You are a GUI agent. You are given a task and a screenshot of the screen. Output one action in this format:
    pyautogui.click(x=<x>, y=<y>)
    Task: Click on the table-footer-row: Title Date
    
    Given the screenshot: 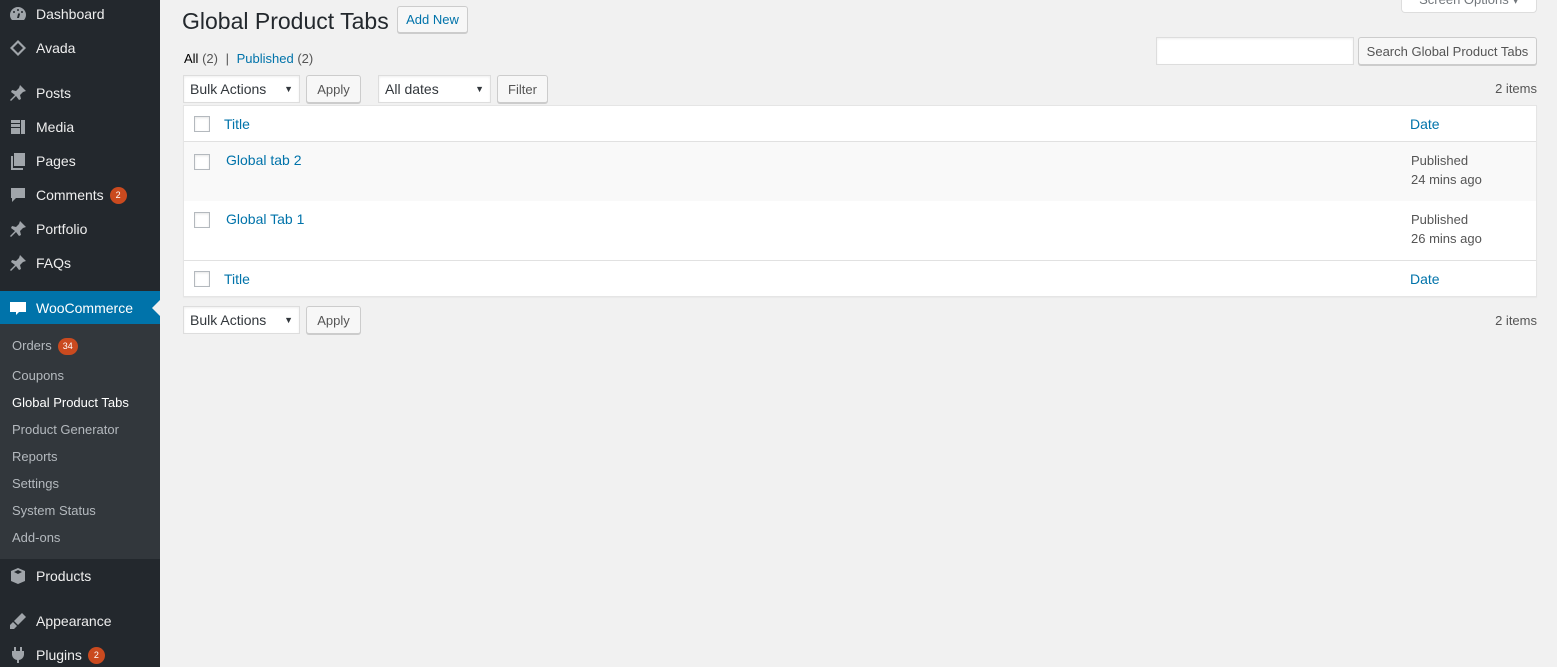 What is the action you would take?
    pyautogui.click(x=860, y=278)
    